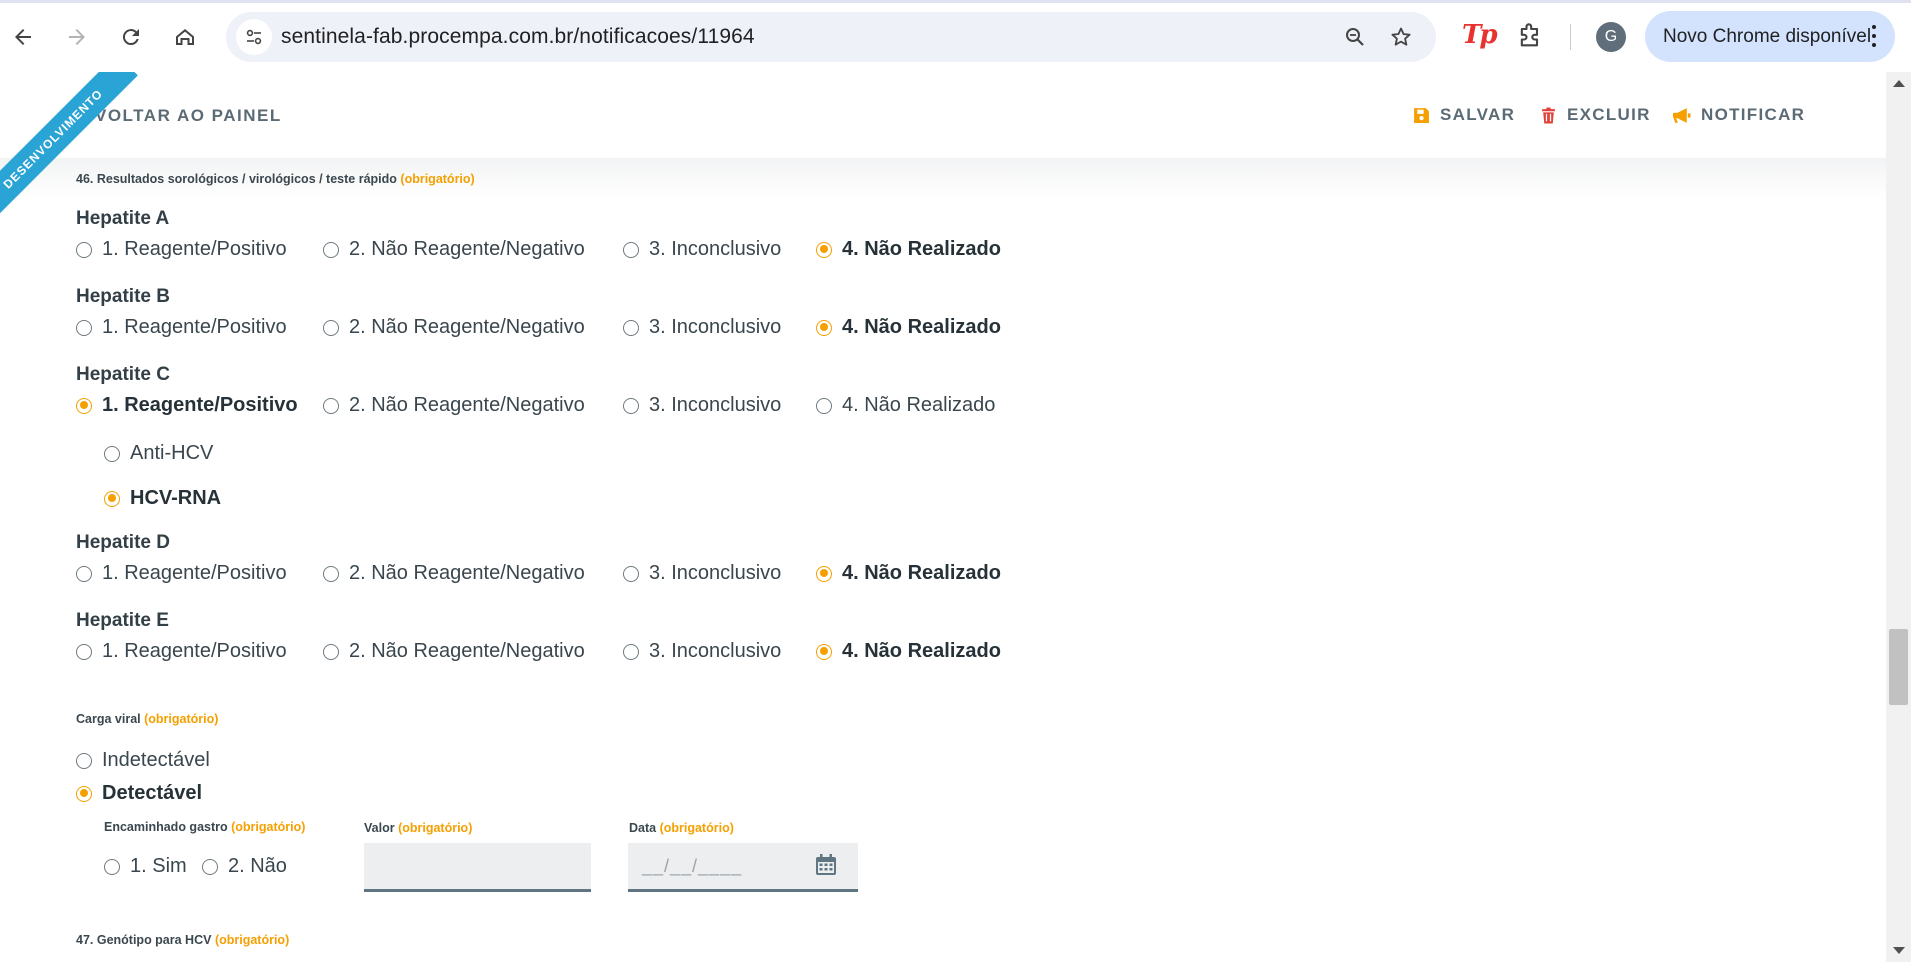 The height and width of the screenshot is (962, 1911). What do you see at coordinates (1738, 115) in the screenshot?
I see `notify-button: NOTIFICAR` at bounding box center [1738, 115].